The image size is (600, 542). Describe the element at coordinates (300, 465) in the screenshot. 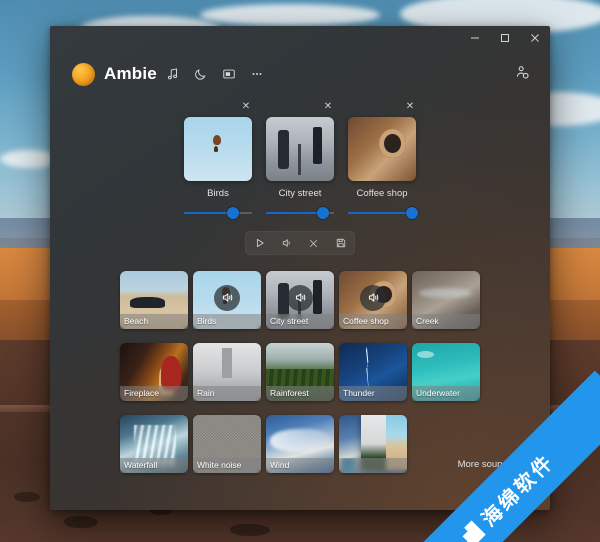

I see `sound-card-label: Wind` at that location.